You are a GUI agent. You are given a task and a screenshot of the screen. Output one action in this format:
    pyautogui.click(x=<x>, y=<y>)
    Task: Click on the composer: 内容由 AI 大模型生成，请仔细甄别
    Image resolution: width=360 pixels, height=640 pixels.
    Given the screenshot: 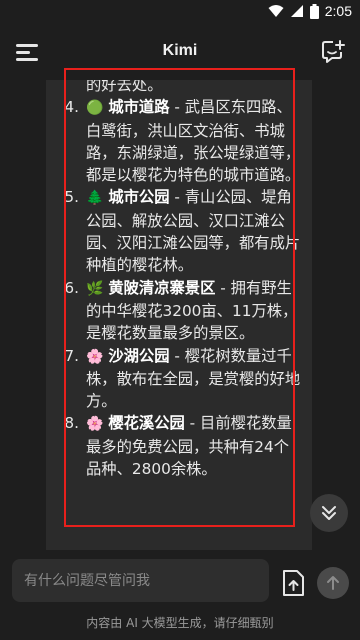 What is the action you would take?
    pyautogui.click(x=180, y=595)
    